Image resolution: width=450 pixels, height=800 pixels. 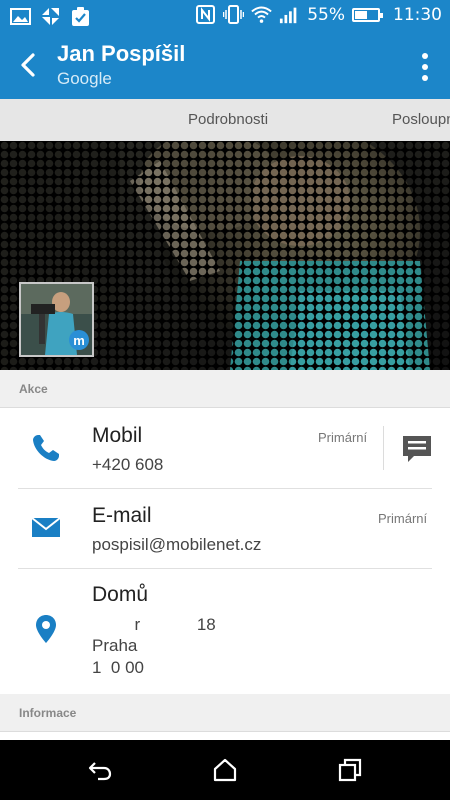 What do you see at coordinates (383, 448) in the screenshot?
I see `divider` at bounding box center [383, 448].